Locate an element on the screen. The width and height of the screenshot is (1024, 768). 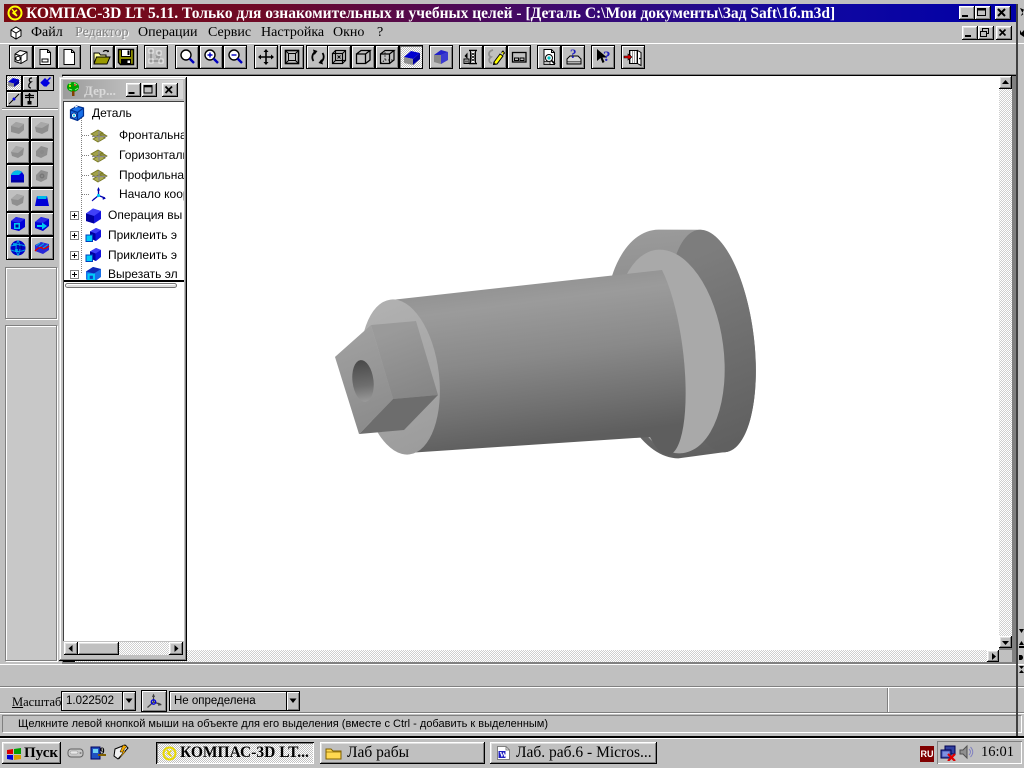
svg-text: W is located at coordinates (504, 754).